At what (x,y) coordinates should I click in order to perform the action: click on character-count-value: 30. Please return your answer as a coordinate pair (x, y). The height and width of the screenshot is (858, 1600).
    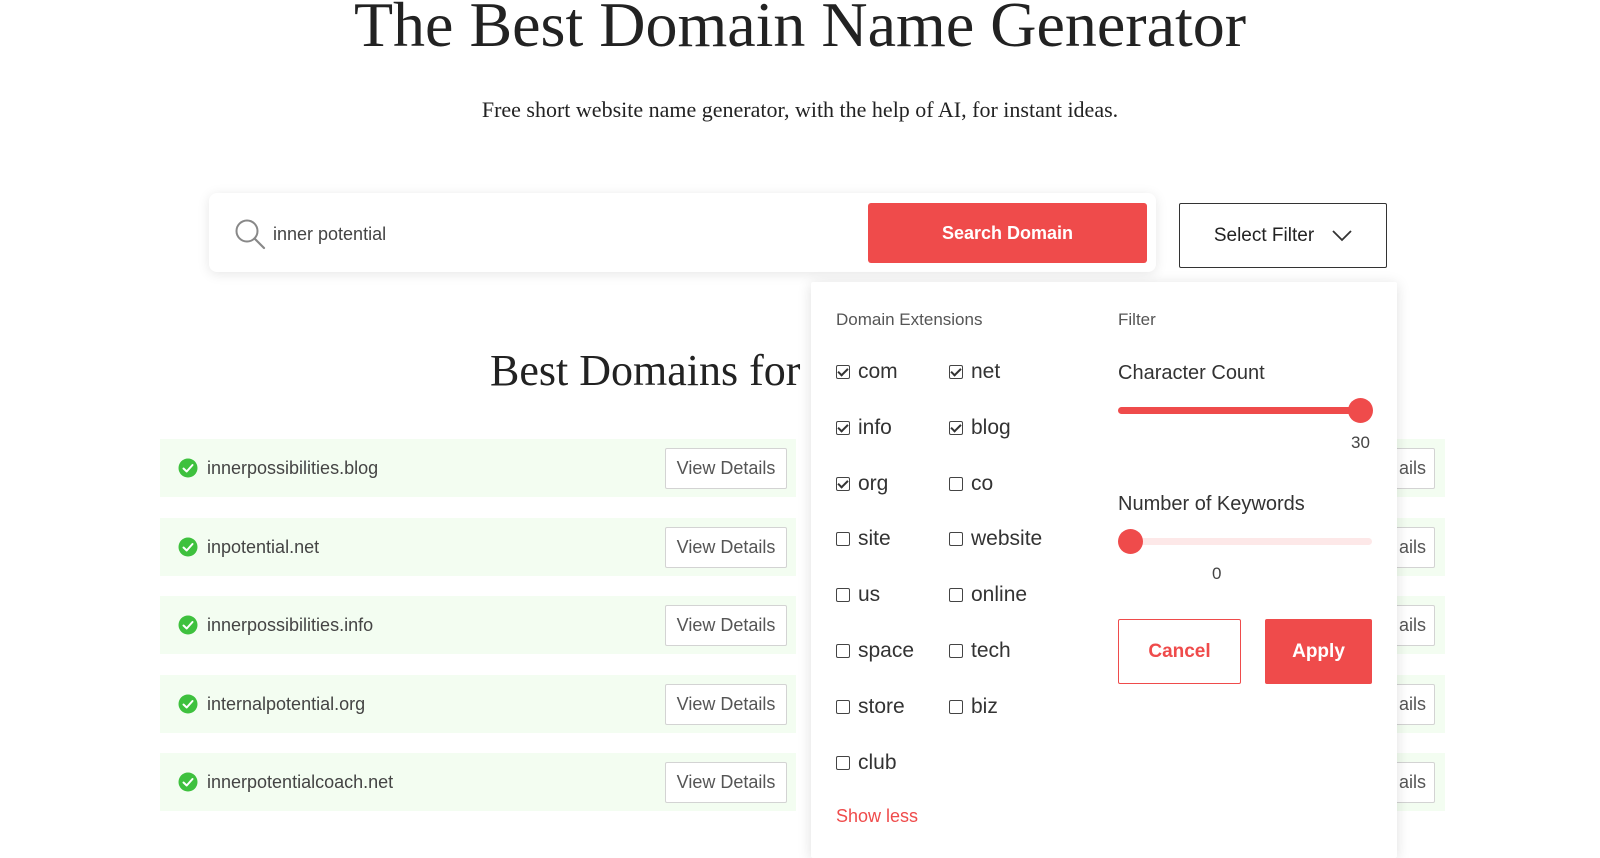
    Looking at the image, I should click on (1360, 442).